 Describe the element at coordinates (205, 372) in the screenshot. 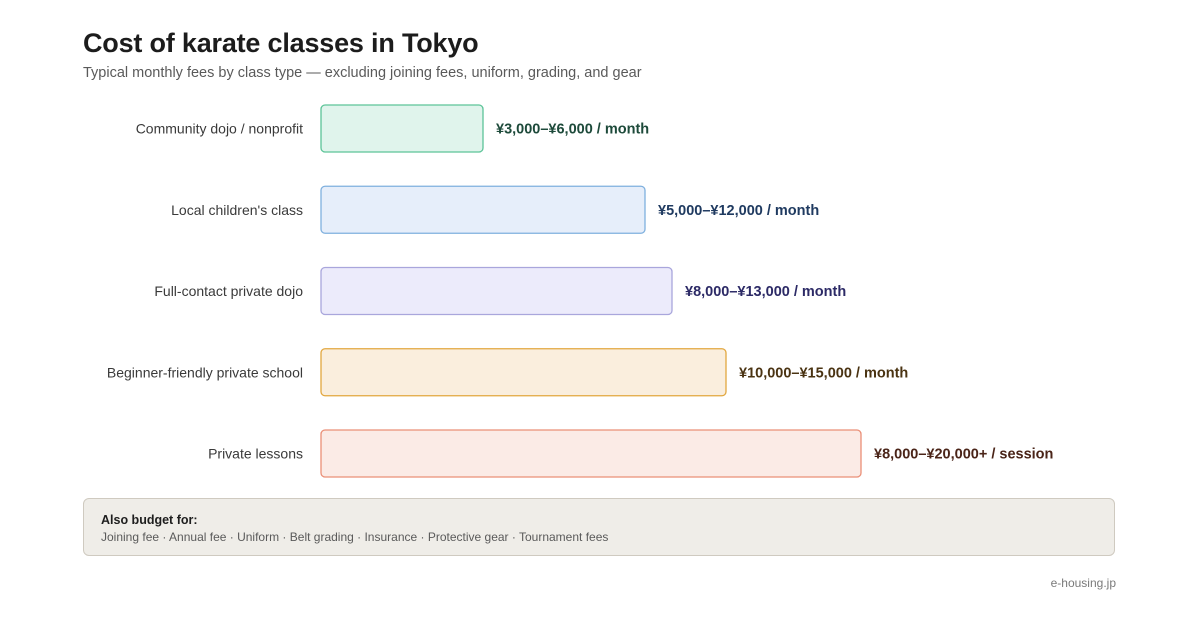

I see `category-label: Beginner-friendly private school` at that location.